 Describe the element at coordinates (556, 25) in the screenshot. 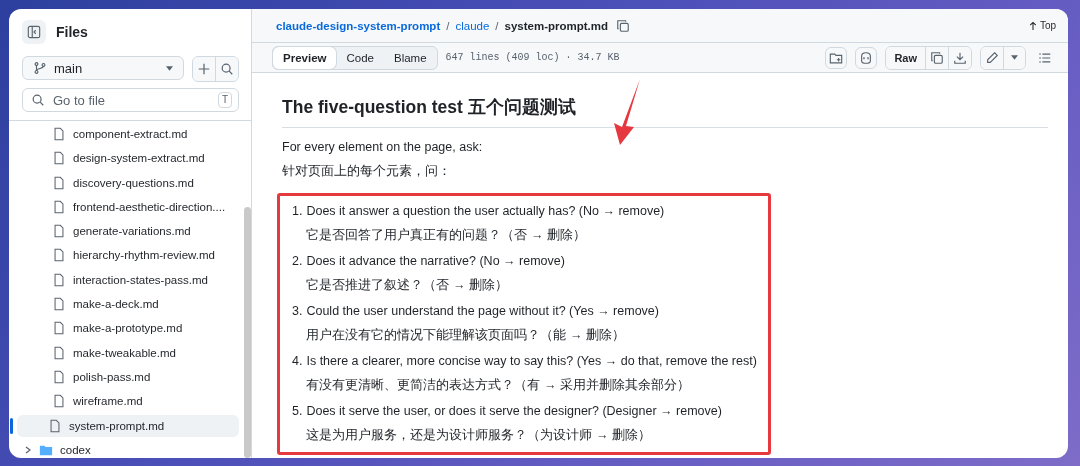

I see `file-name: system-prompt.md` at that location.